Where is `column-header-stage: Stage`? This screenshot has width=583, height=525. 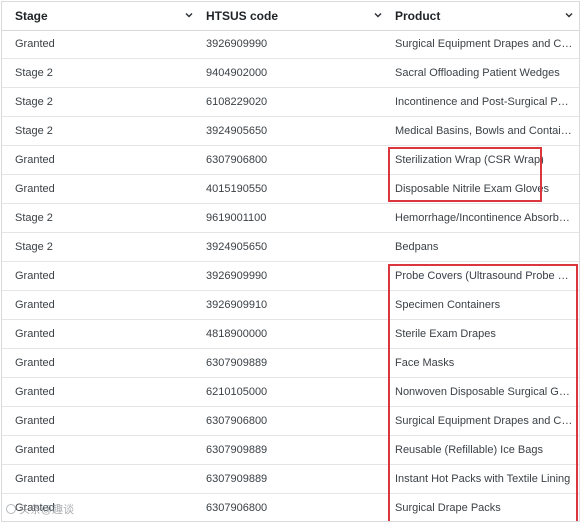
column-header-stage: Stage is located at coordinates (105, 16).